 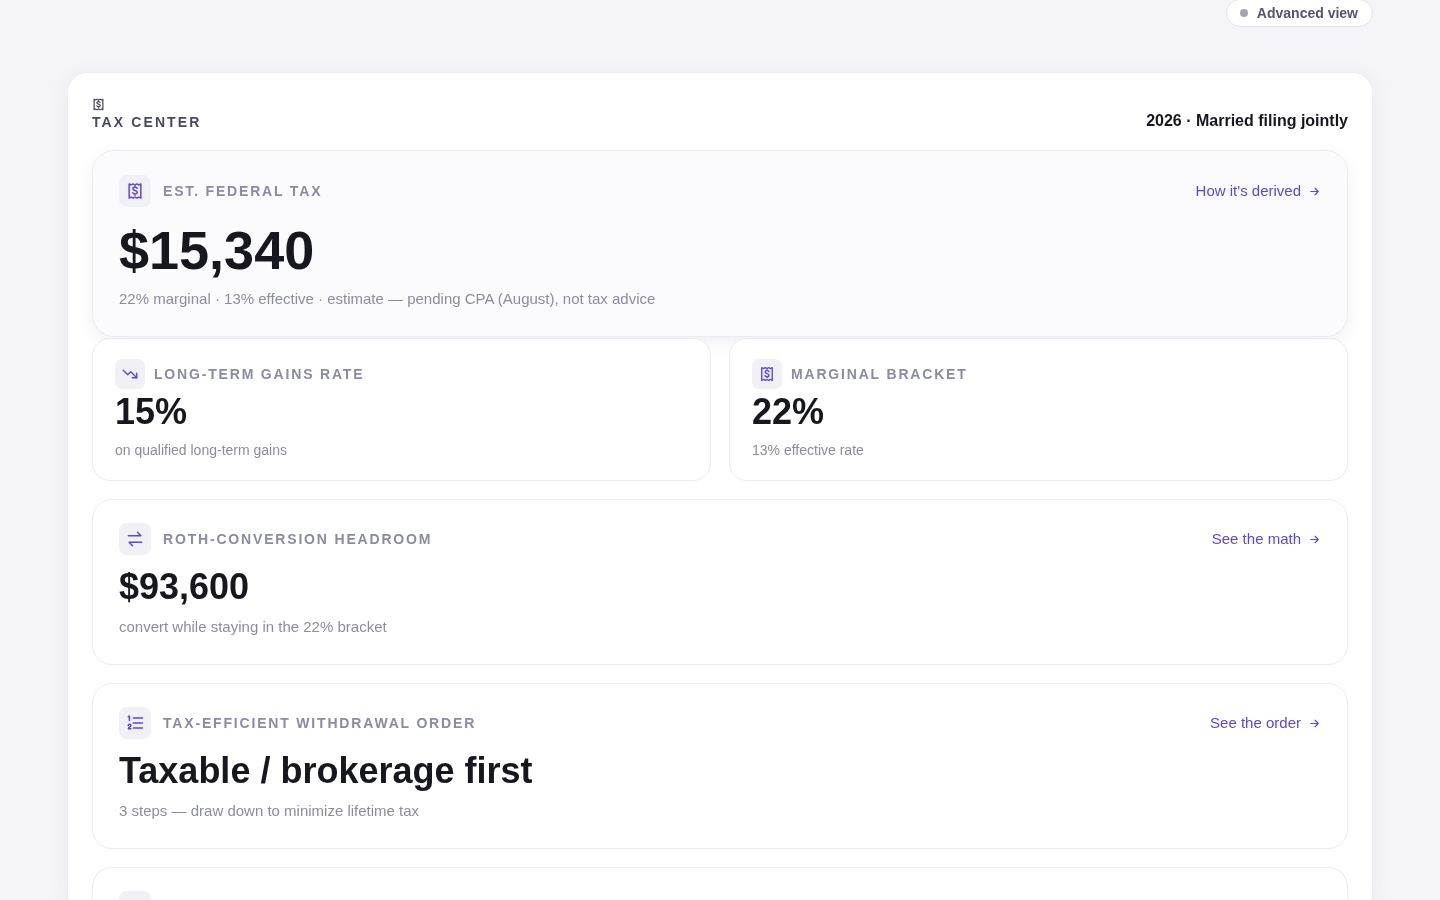 What do you see at coordinates (152, 412) in the screenshot?
I see `card-value: 15%` at bounding box center [152, 412].